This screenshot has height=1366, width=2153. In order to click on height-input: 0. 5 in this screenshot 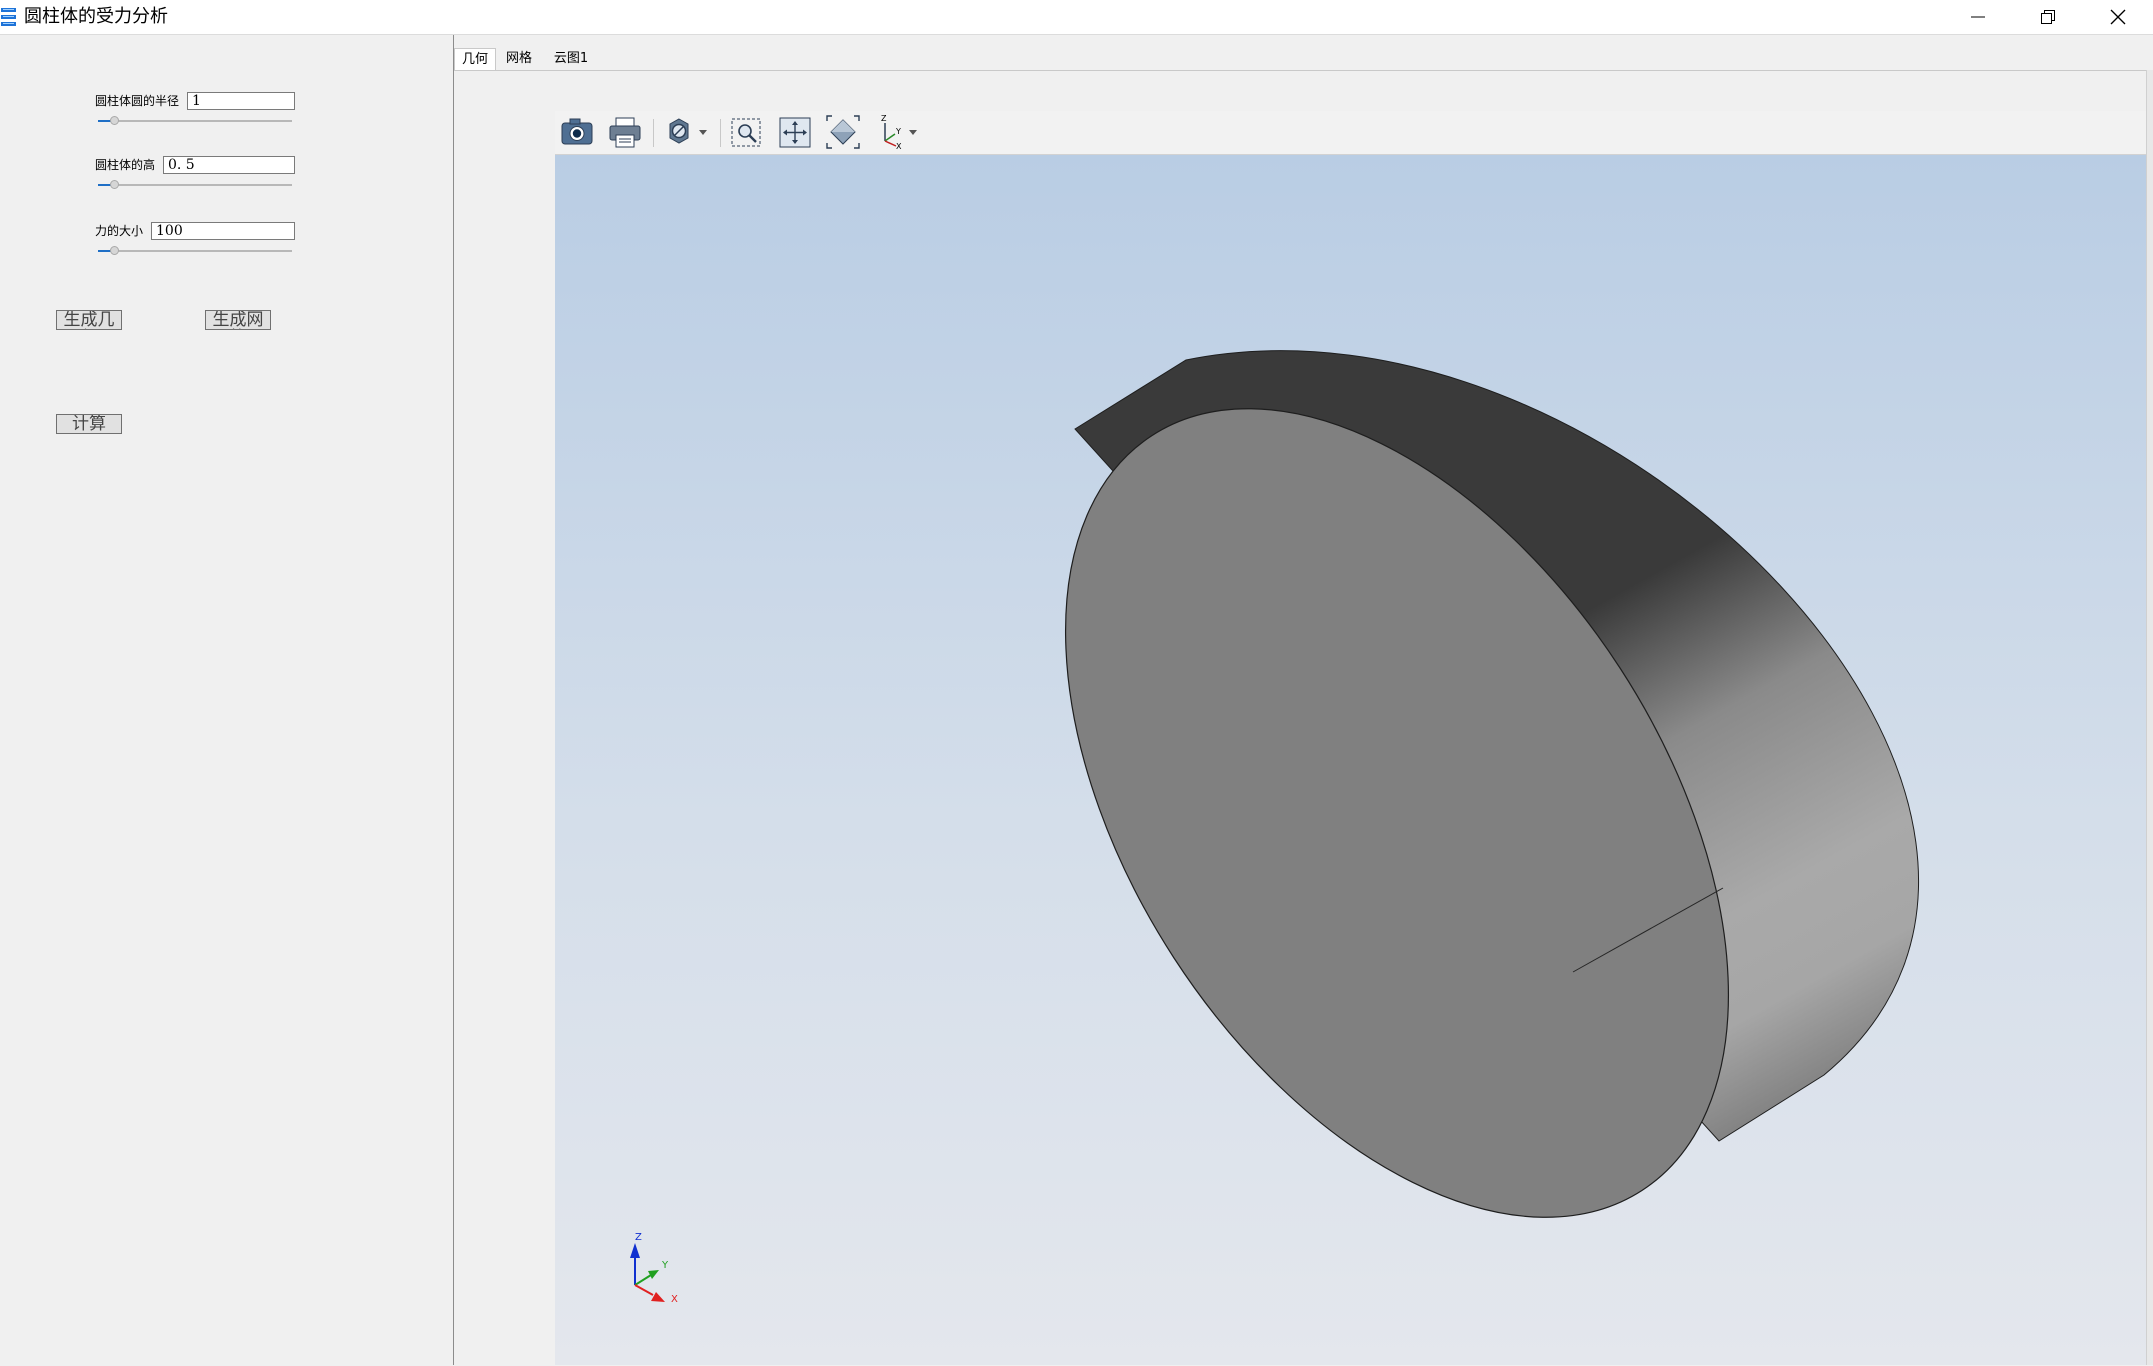, I will do `click(229, 165)`.